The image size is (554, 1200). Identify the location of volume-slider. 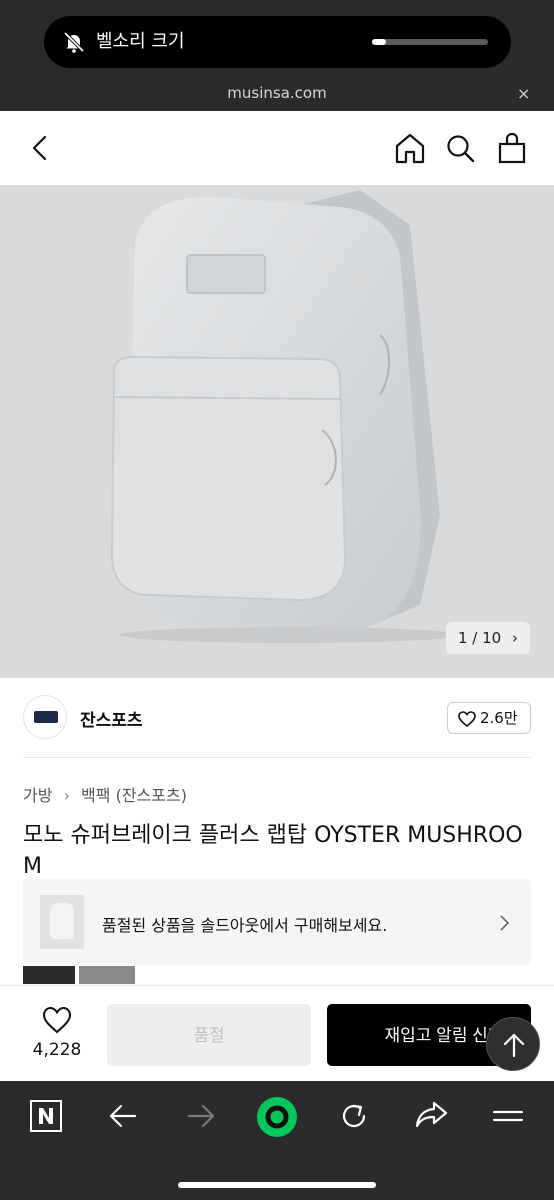
(430, 42).